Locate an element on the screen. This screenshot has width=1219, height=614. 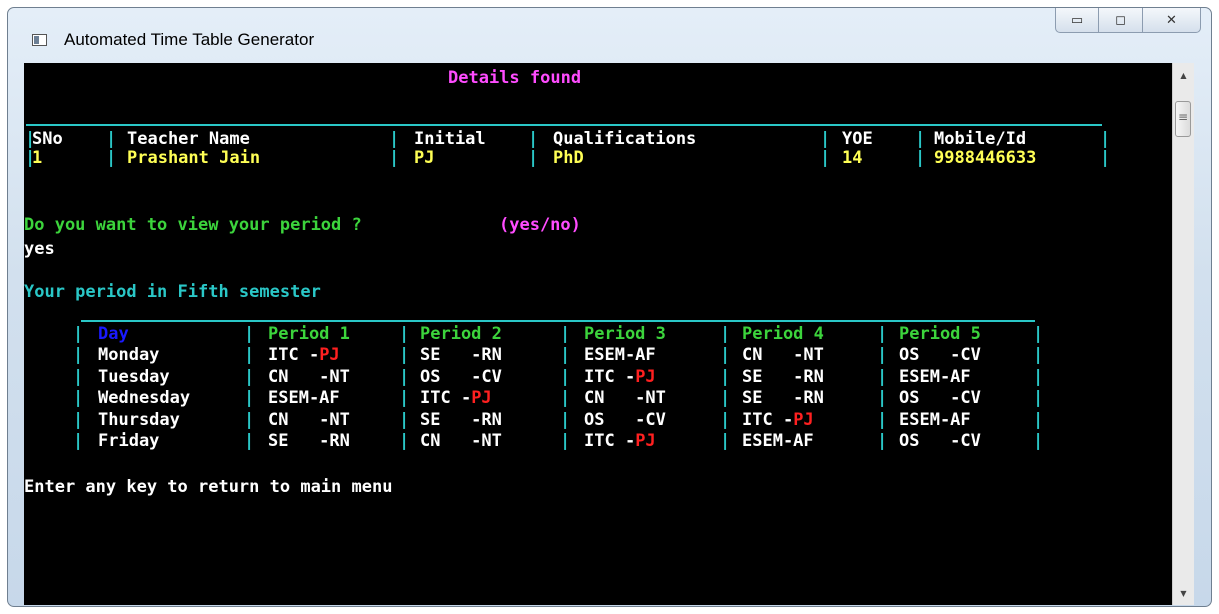
minimize-button: ▭ is located at coordinates (1077, 20).